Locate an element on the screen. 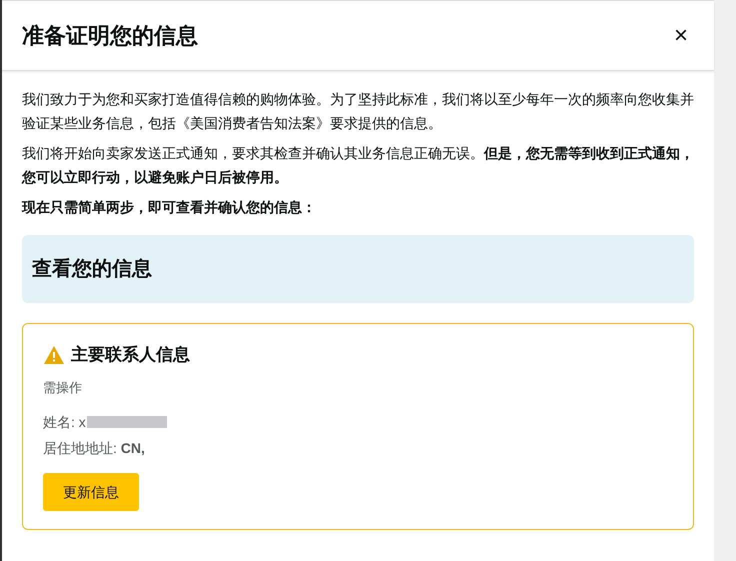  card-title: 主要联系人信息 is located at coordinates (130, 355).